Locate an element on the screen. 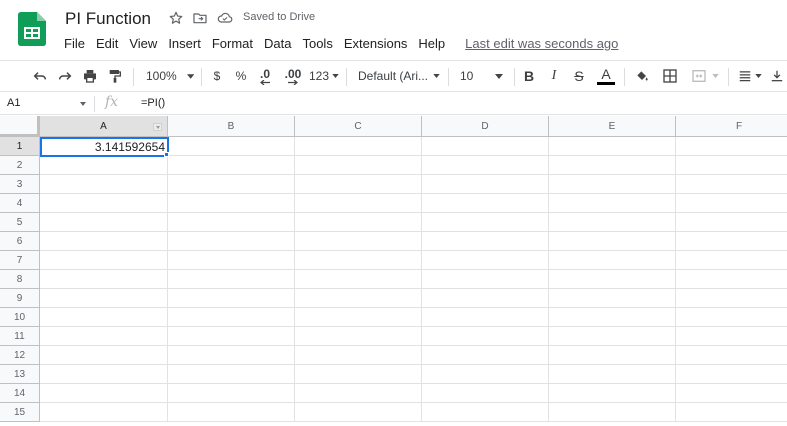 This screenshot has width=787, height=426. row-header: 11 is located at coordinates (20, 336).